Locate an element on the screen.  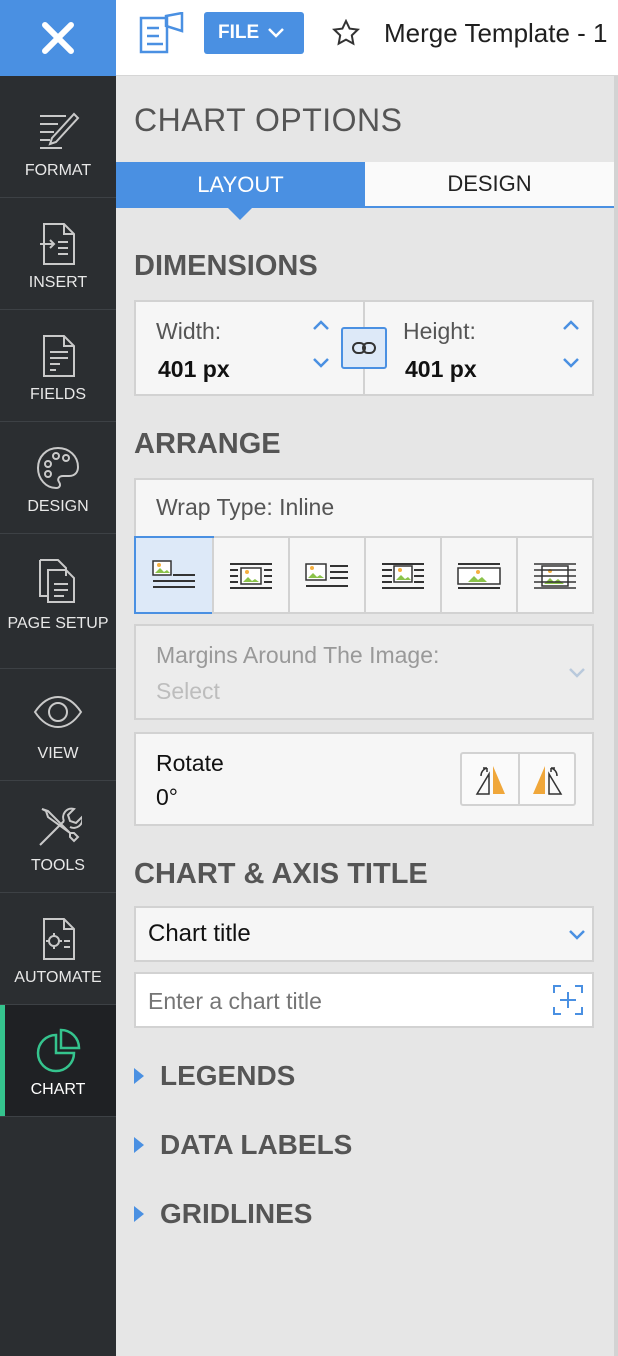
data-labels-label: DATA LABELS is located at coordinates (256, 1144).